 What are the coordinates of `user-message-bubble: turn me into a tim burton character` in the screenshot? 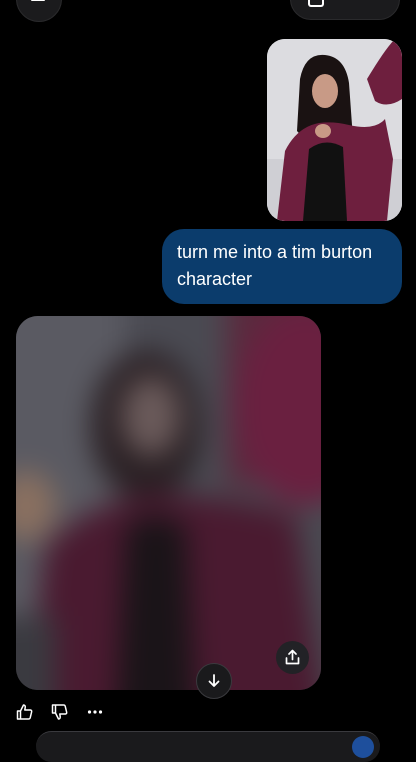 It's located at (282, 266).